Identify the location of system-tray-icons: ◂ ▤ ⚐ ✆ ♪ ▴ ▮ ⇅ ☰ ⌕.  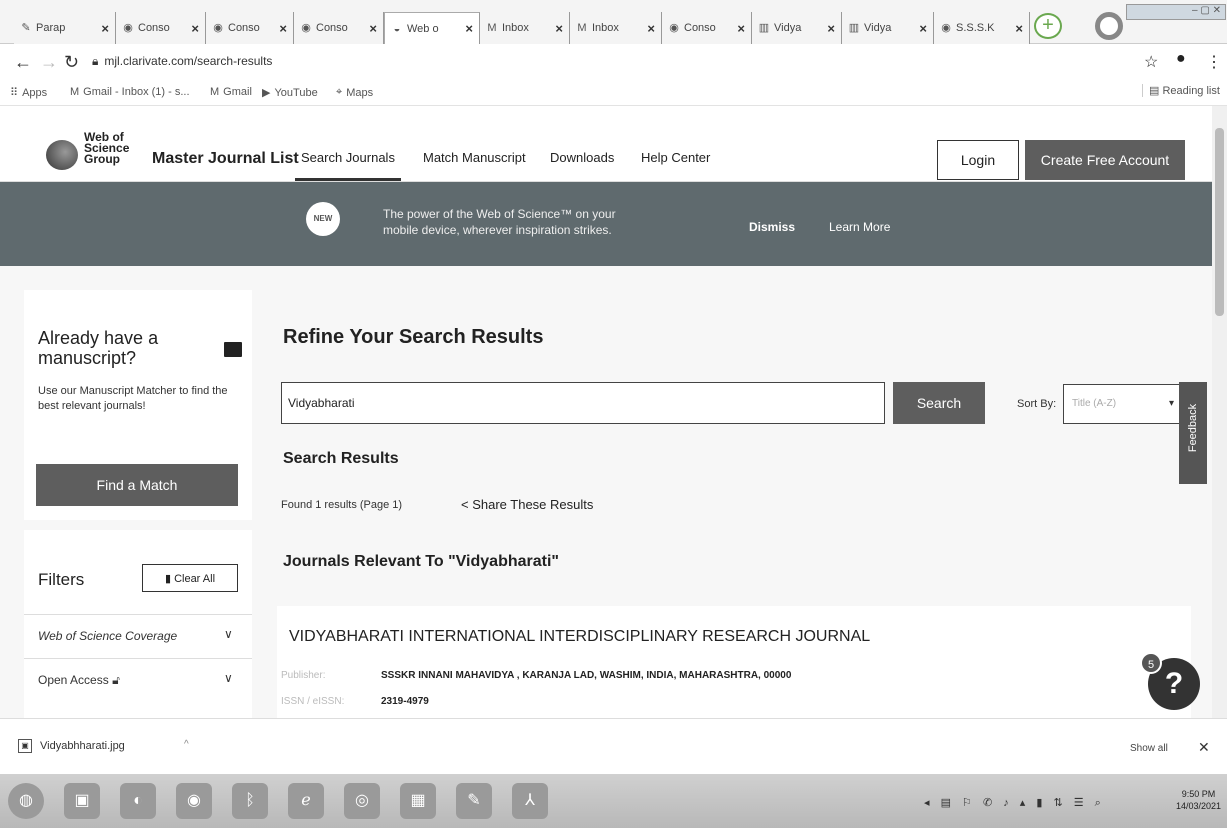
(1014, 803).